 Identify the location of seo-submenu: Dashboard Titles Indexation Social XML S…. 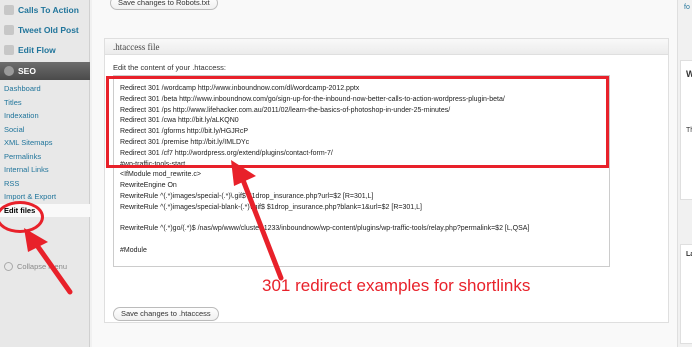
(45, 149).